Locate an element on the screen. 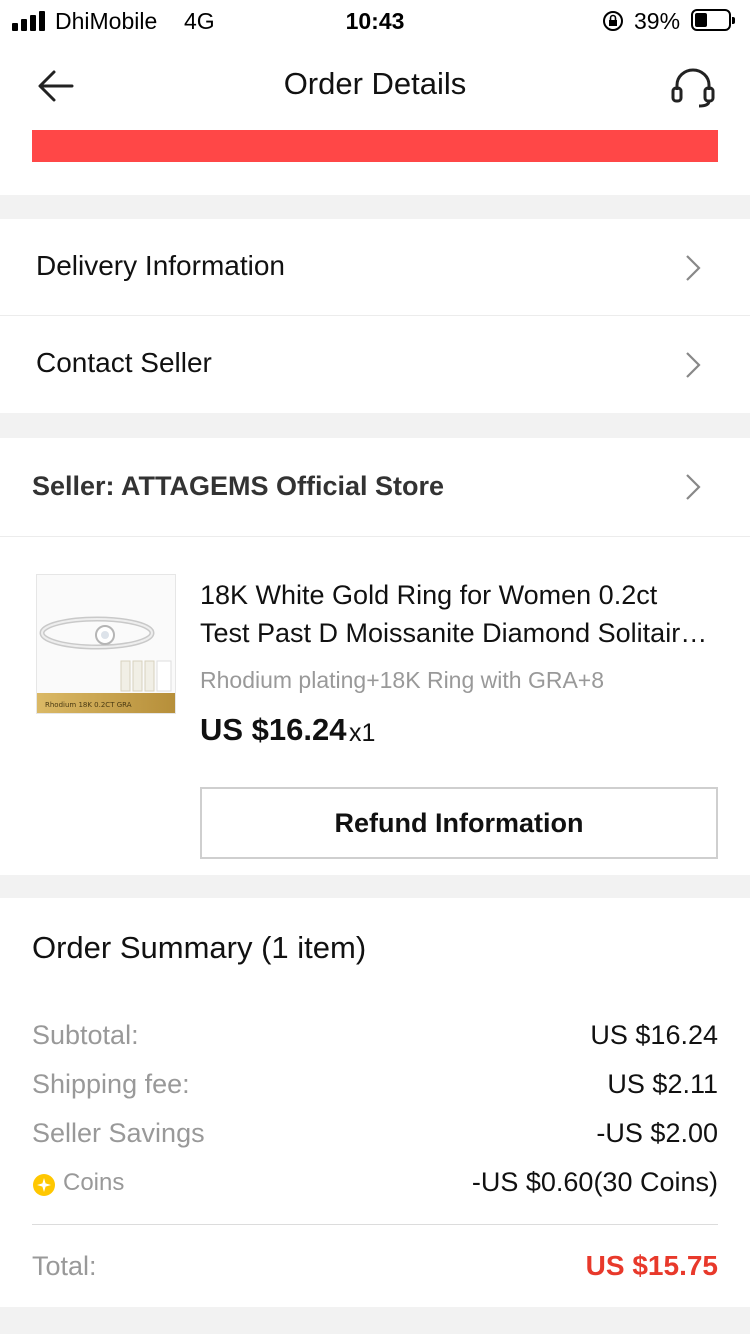  shipping-fee-line: Shipping fee: US $2.11 is located at coordinates (375, 1087).